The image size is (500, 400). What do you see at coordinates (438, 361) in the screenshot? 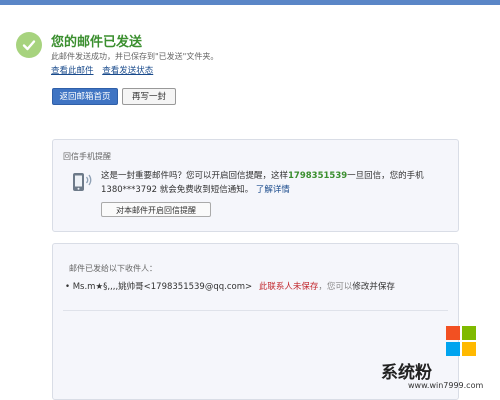
I see `watermark: 系统粉 www.win7999.com` at bounding box center [438, 361].